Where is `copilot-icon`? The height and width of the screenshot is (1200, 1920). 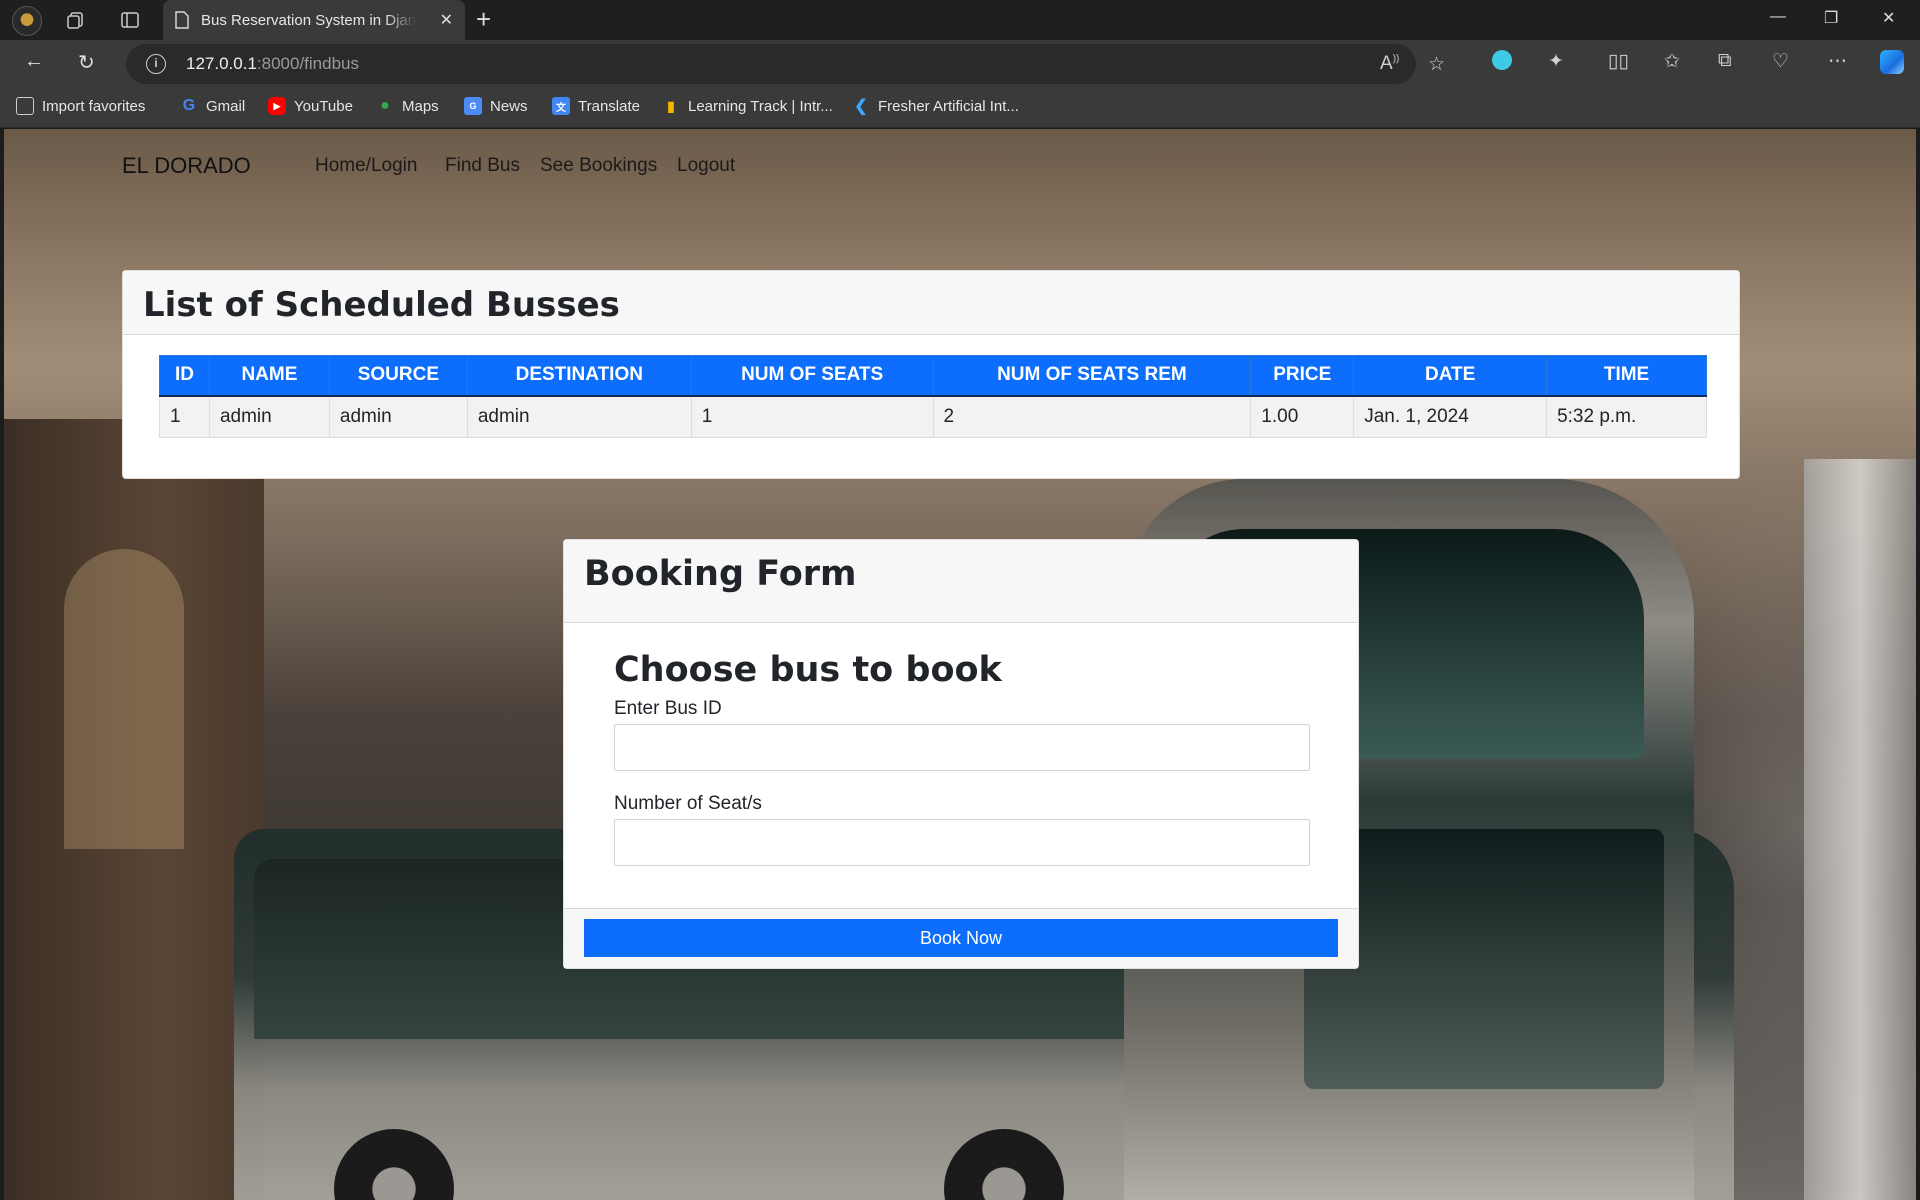
copilot-icon is located at coordinates (1892, 65).